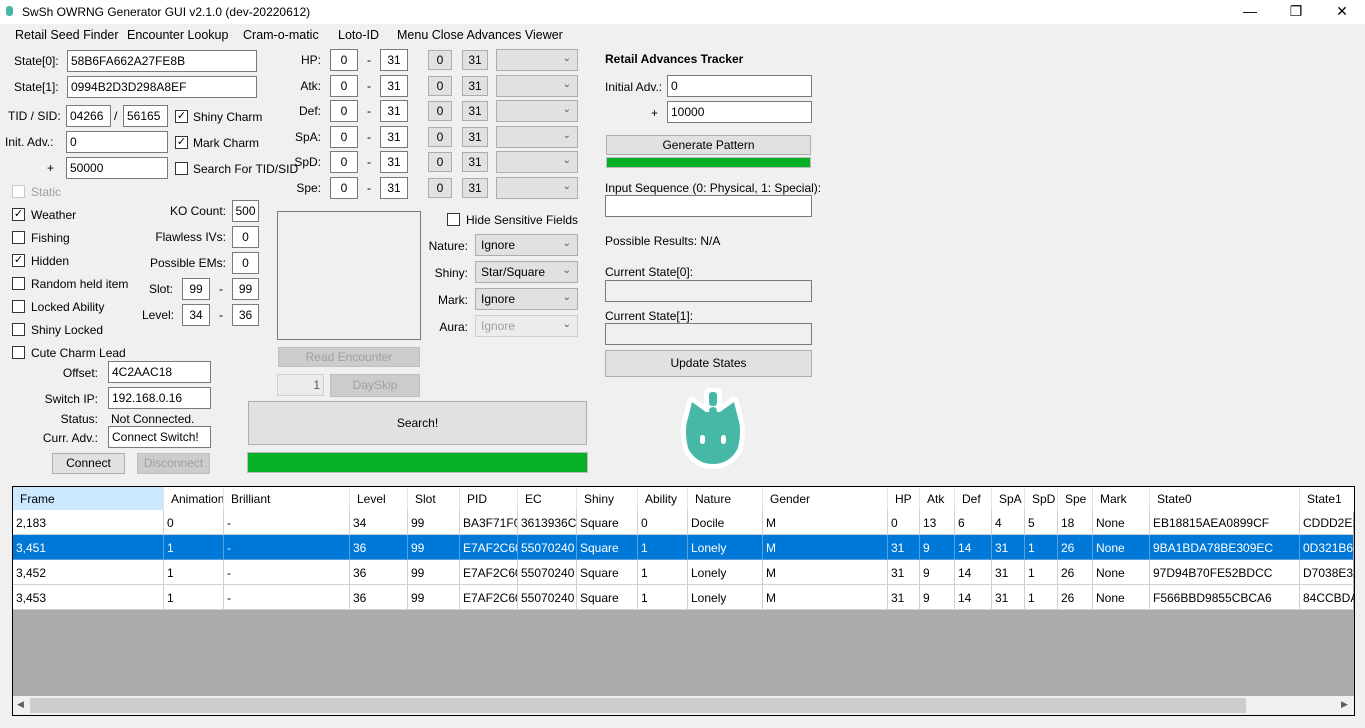 This screenshot has width=1365, height=728. What do you see at coordinates (1121, 499) in the screenshot?
I see `column-header: Mark` at bounding box center [1121, 499].